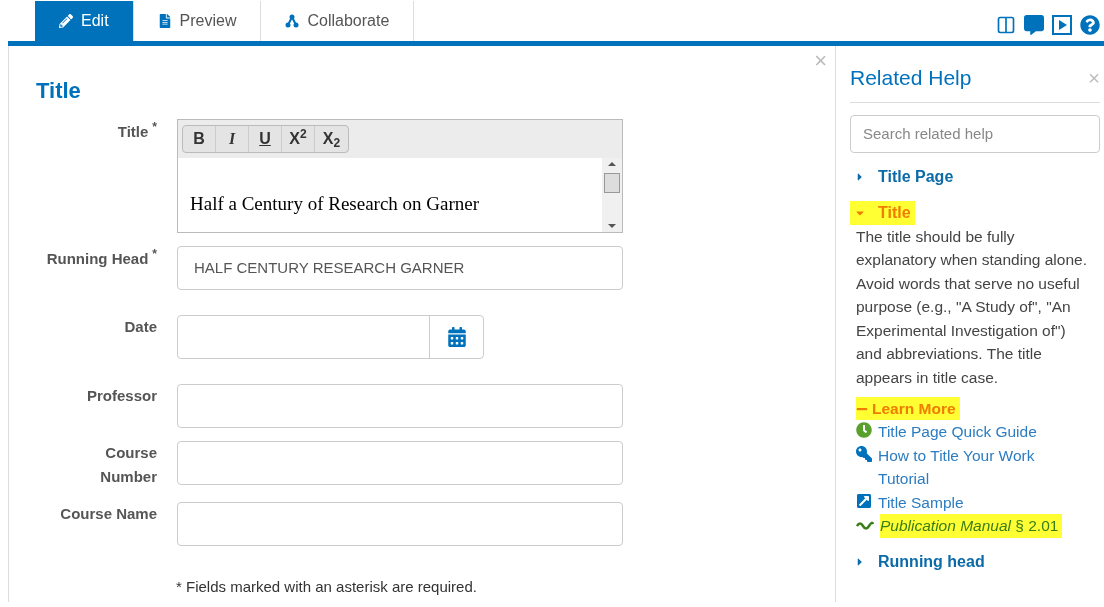 The image size is (1104, 607). I want to click on help-link: Title Page Quick Guide, so click(957, 432).